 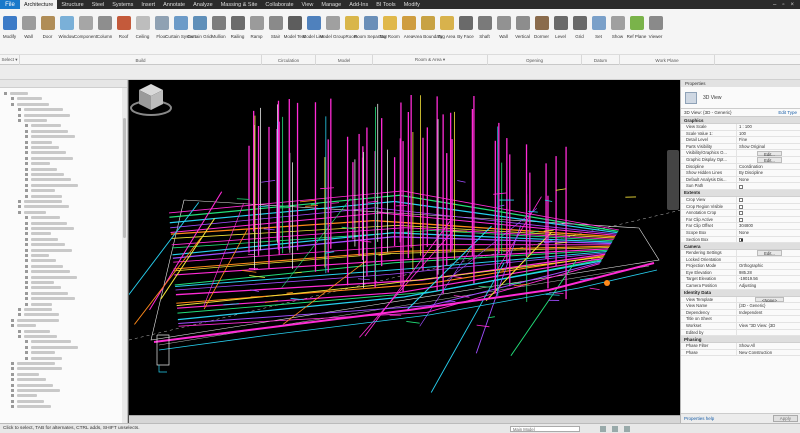 What do you see at coordinates (314, 31) in the screenshot?
I see `ribbon-tool-button: Model Line` at bounding box center [314, 31].